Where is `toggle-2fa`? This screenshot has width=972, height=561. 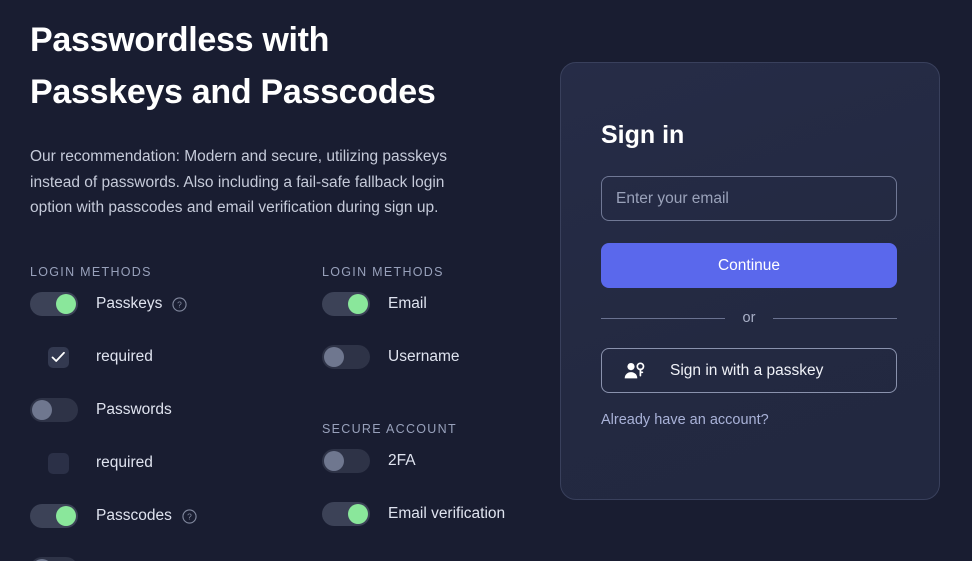
toggle-2fa is located at coordinates (346, 461).